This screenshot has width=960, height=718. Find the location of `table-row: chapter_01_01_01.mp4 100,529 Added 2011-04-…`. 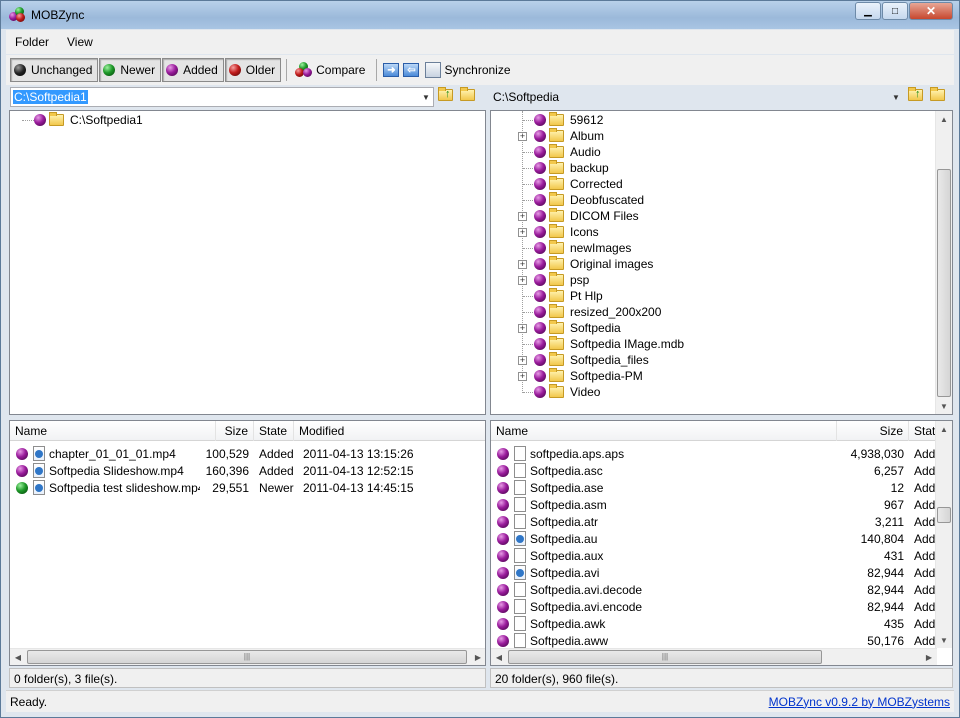

table-row: chapter_01_01_01.mp4 100,529 Added 2011-04-… is located at coordinates (244, 453).